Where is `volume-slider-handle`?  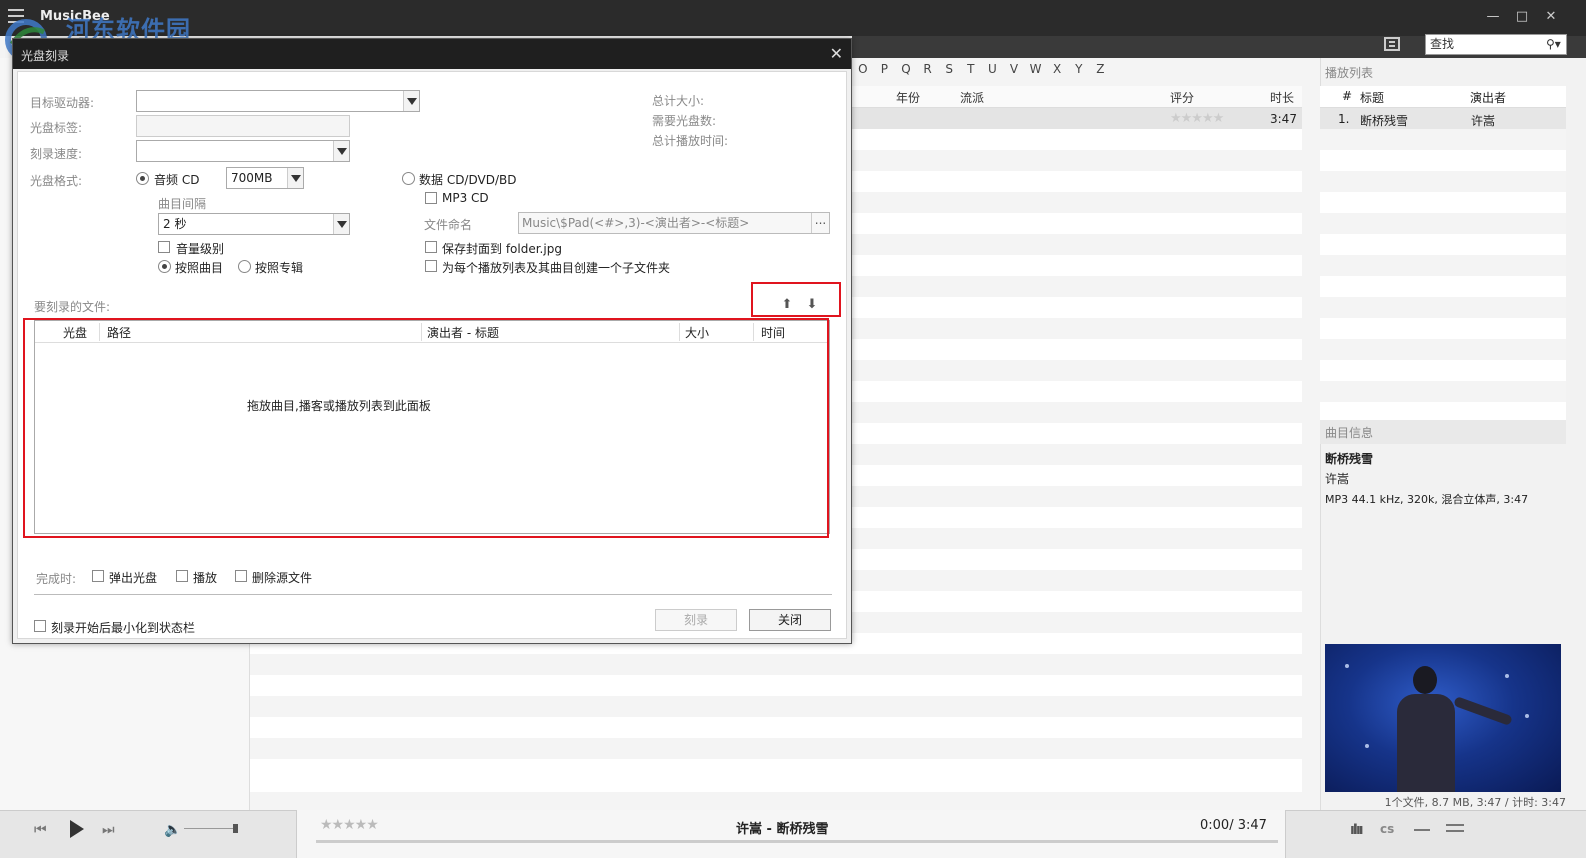
volume-slider-handle is located at coordinates (236, 828).